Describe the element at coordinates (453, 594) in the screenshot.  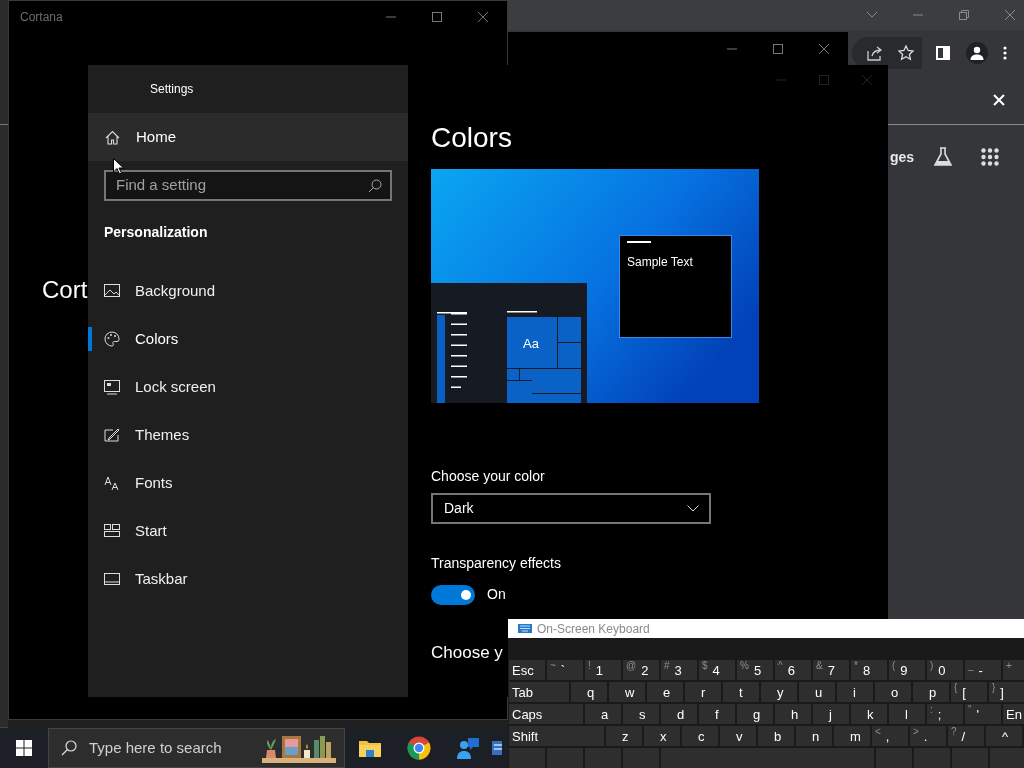
I see `toggle-switch` at that location.